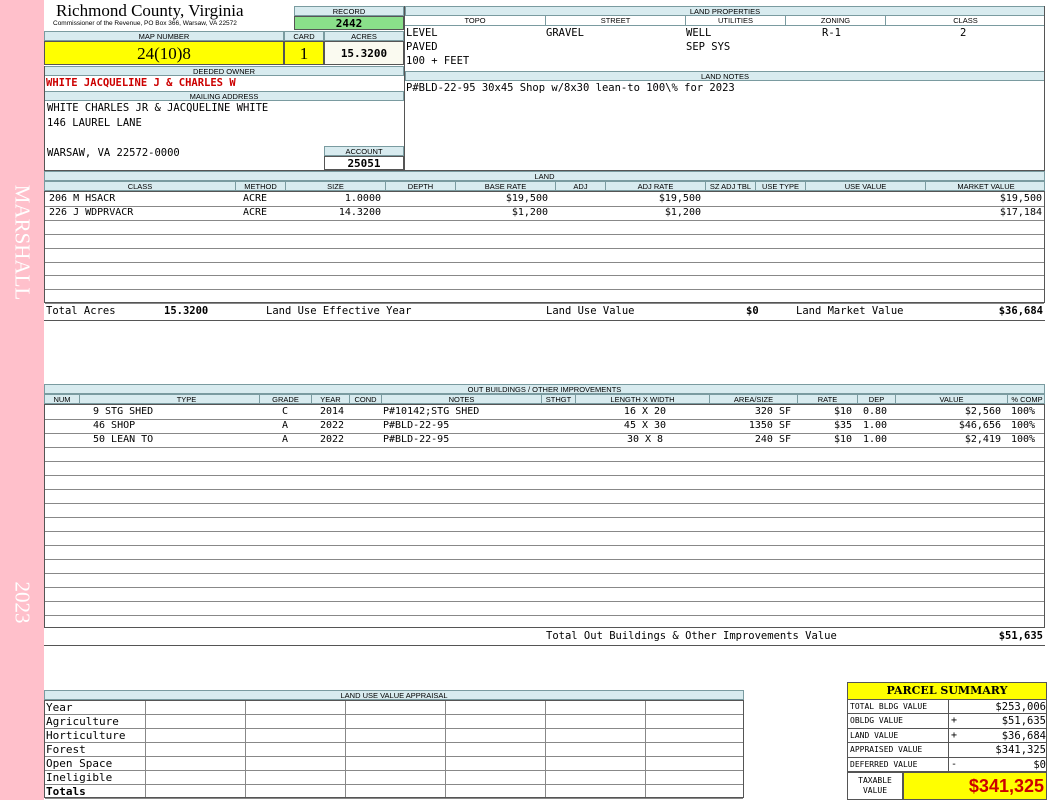  What do you see at coordinates (1023, 721) in the screenshot?
I see `parcel-summary-value: $51,635` at bounding box center [1023, 721].